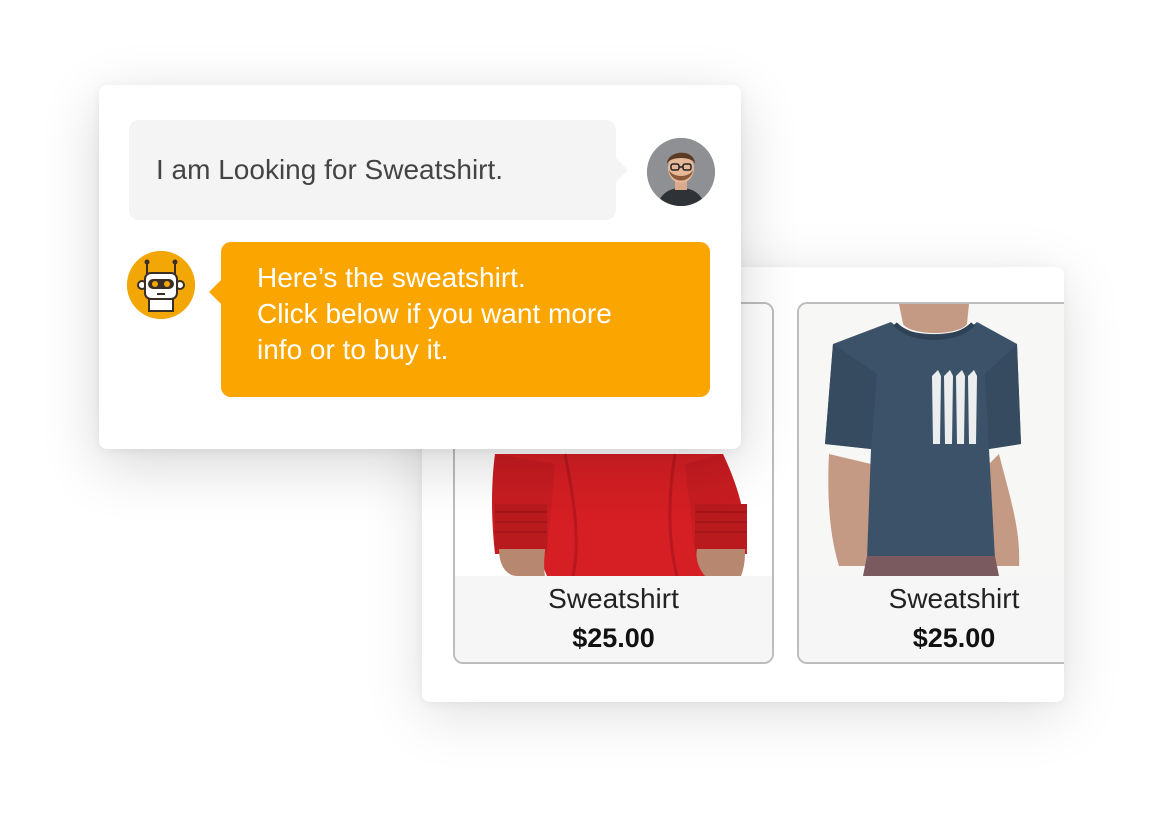 This screenshot has height=816, width=1162. I want to click on user-message-bubble: I am Looking for Sweatshirt., so click(378, 170).